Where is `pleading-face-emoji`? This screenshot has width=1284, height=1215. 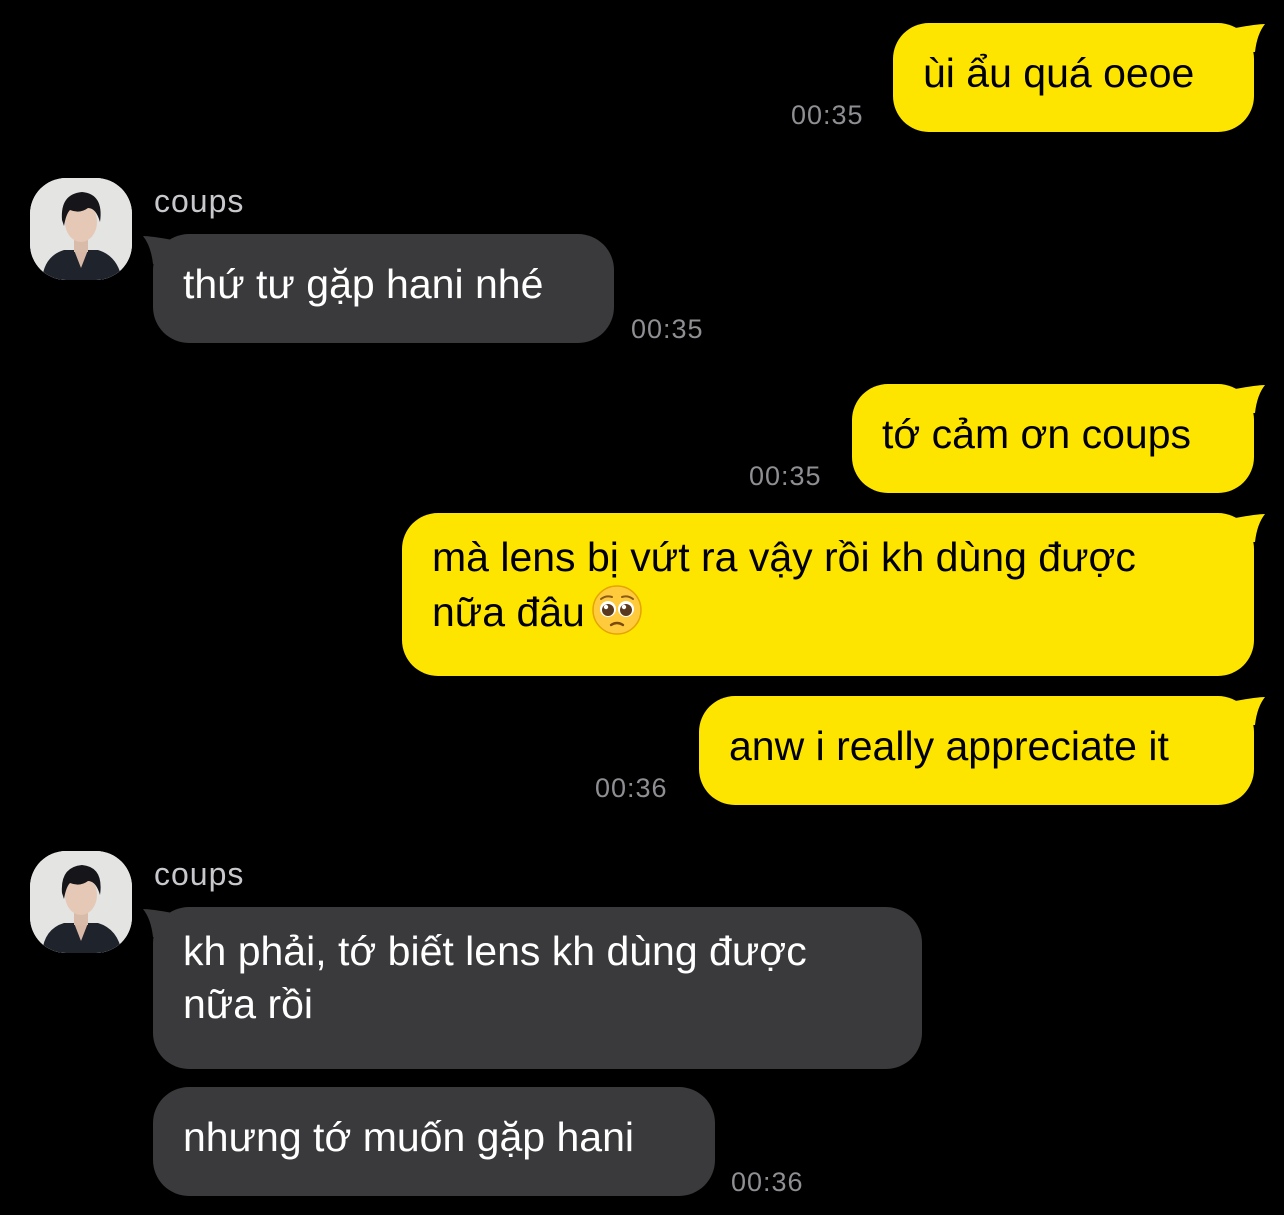 pleading-face-emoji is located at coordinates (617, 610).